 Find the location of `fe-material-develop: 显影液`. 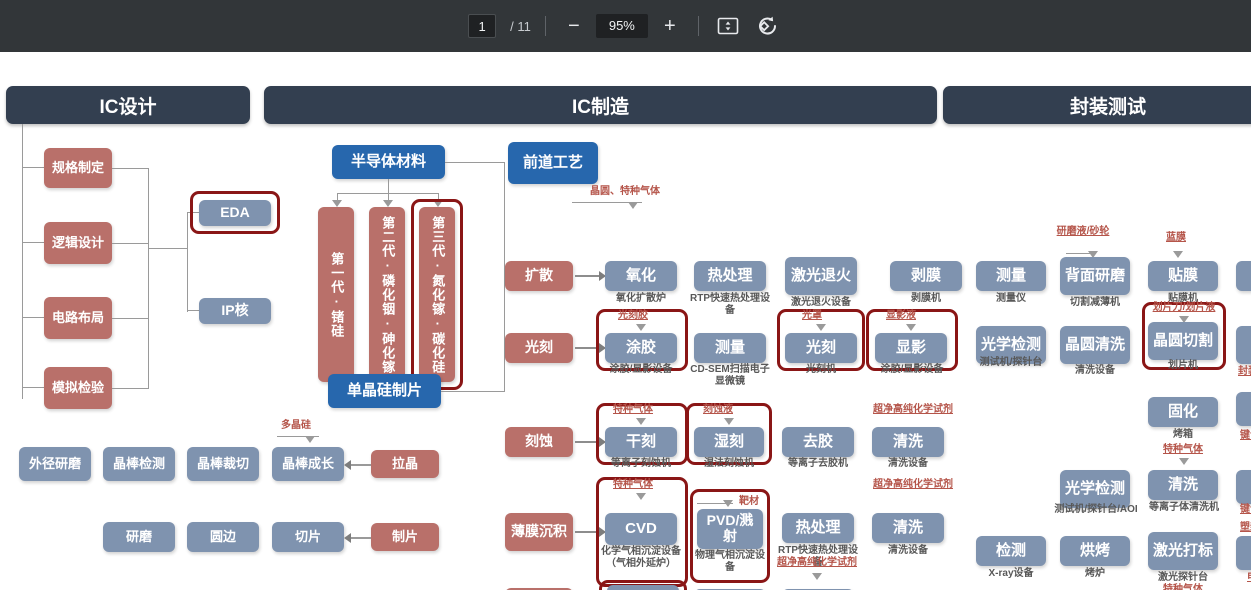

fe-material-develop: 显影液 is located at coordinates (901, 315).